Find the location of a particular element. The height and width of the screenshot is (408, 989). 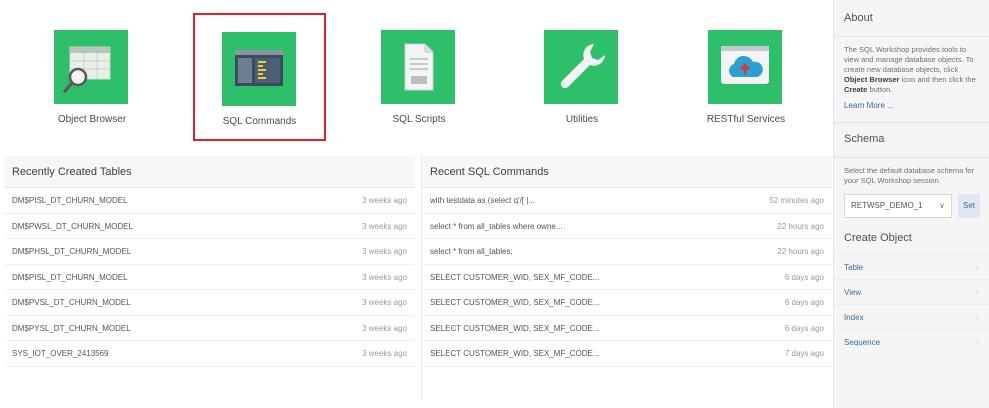

tile-sql-commands: SQL Commands is located at coordinates (259, 77).